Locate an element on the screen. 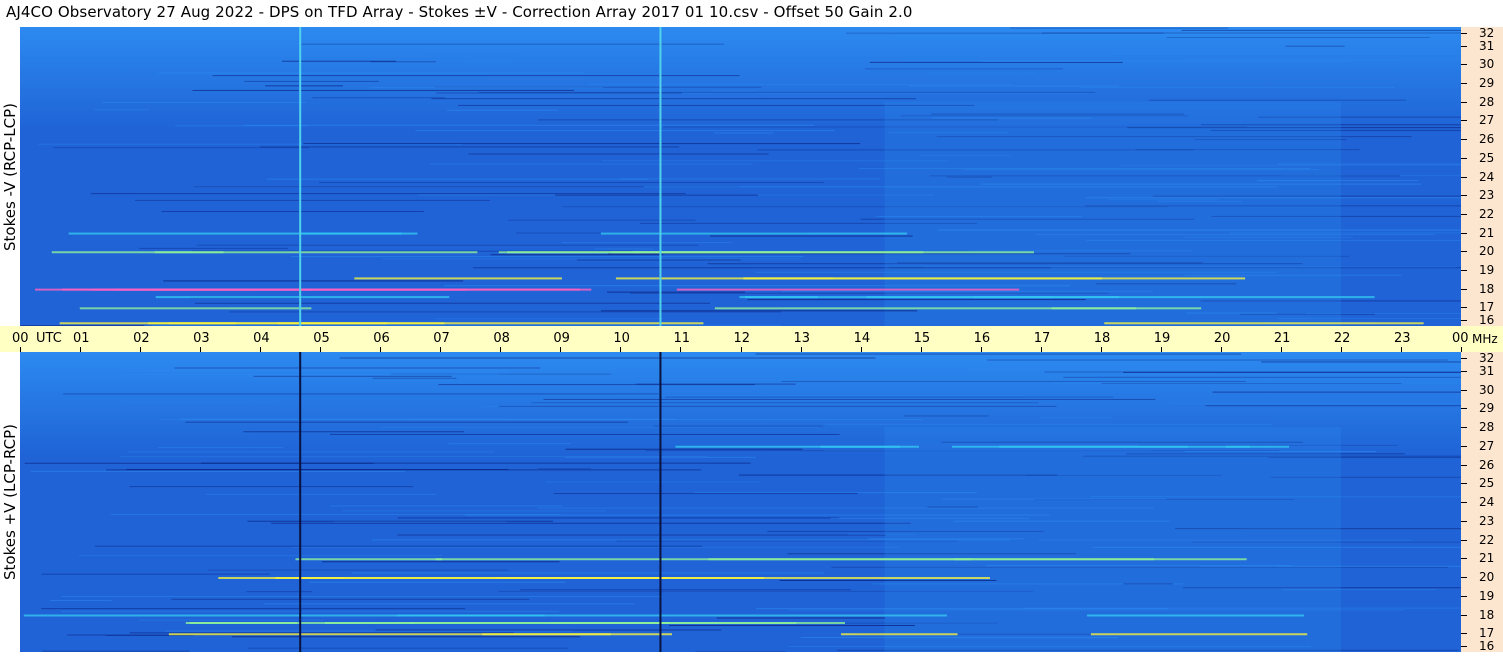 The width and height of the screenshot is (1503, 672). time-tick-label: 12 is located at coordinates (742, 338).